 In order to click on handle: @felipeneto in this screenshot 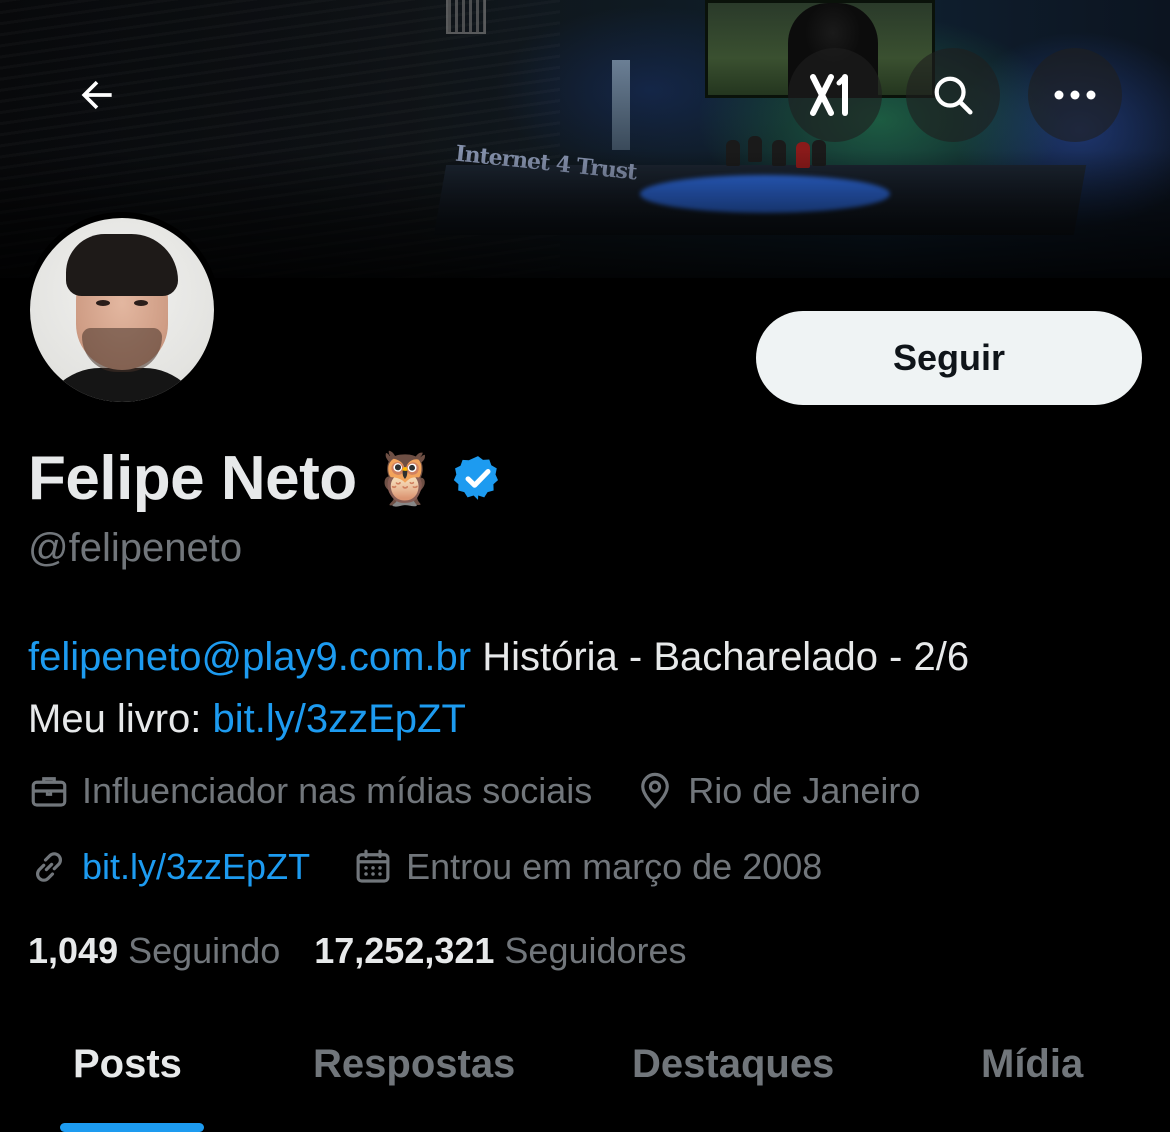, I will do `click(135, 548)`.